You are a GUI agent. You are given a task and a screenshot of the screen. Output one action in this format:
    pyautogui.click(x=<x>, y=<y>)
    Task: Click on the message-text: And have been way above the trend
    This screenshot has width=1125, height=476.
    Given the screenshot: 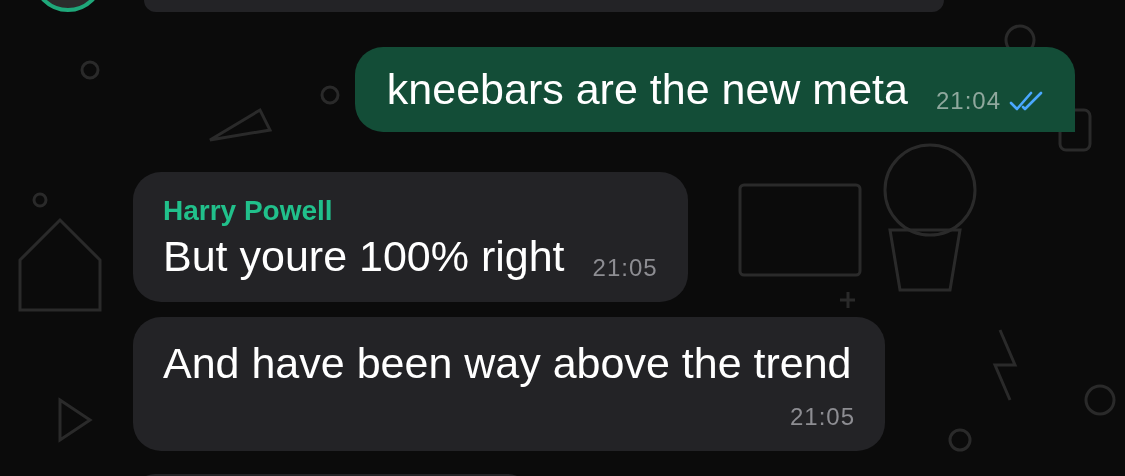 What is the action you would take?
    pyautogui.click(x=507, y=363)
    